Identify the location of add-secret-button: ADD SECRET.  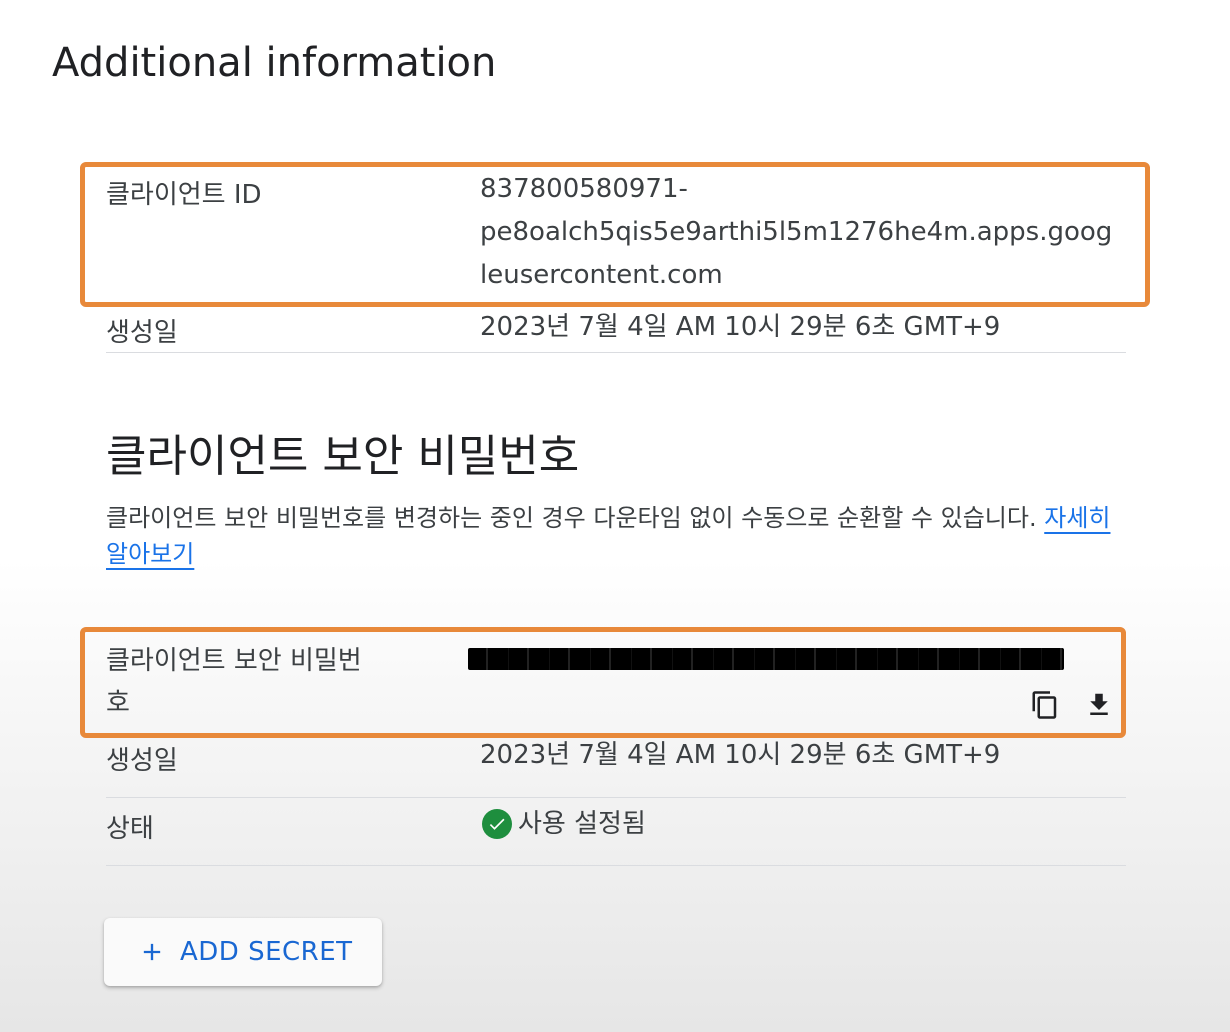
(243, 952).